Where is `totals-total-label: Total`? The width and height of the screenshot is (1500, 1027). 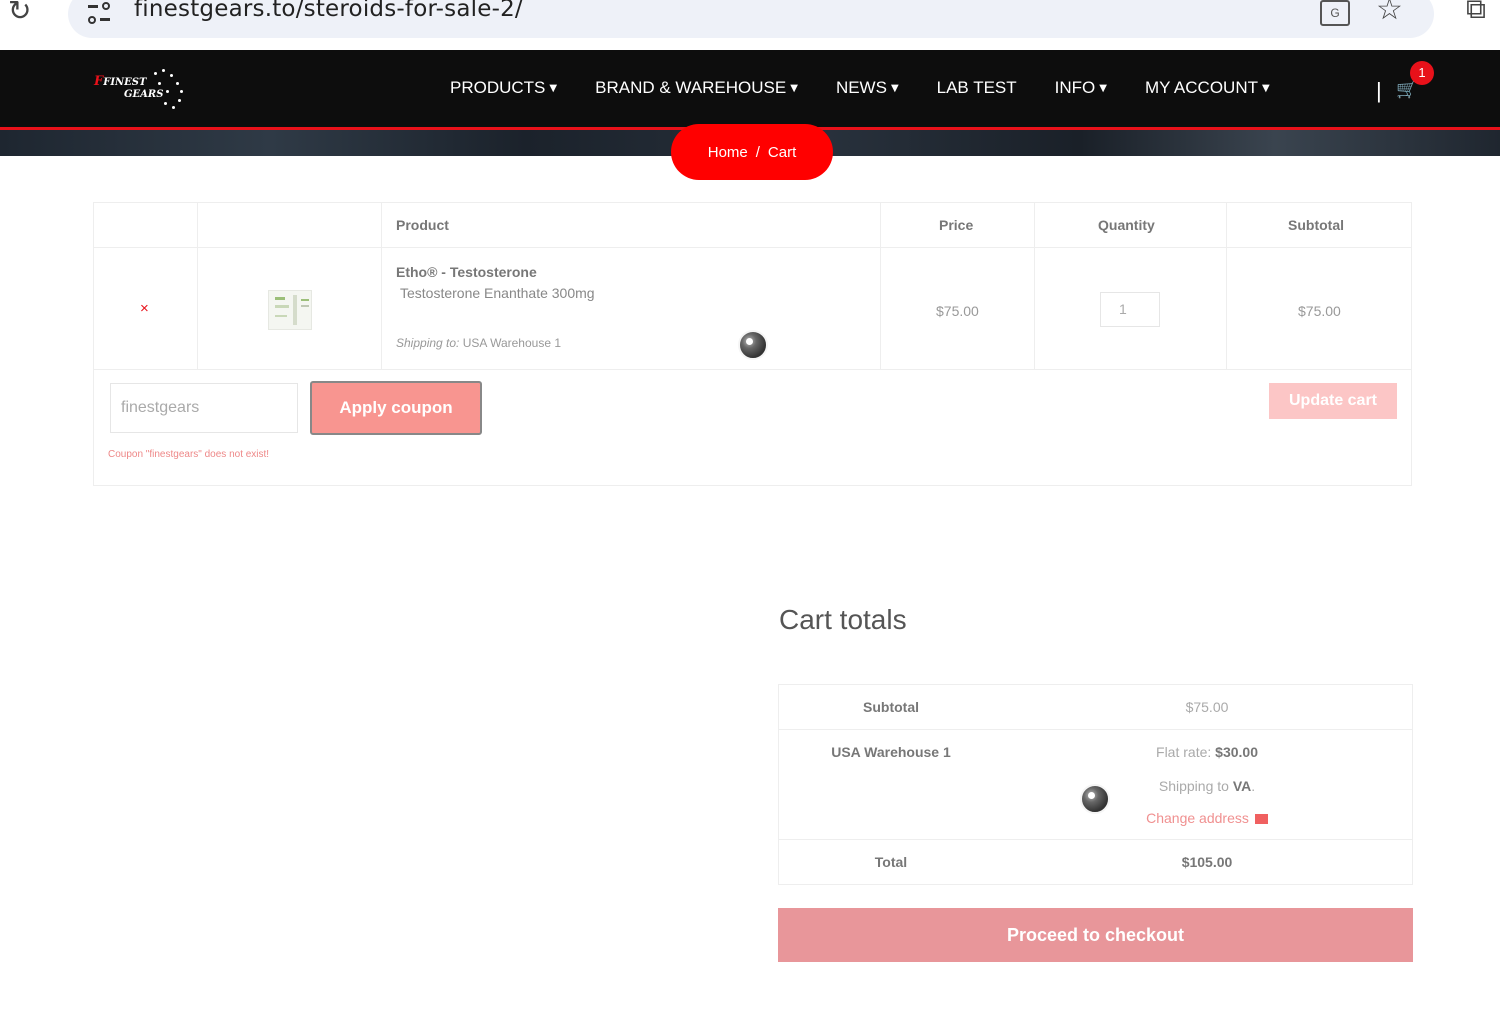 totals-total-label: Total is located at coordinates (891, 862).